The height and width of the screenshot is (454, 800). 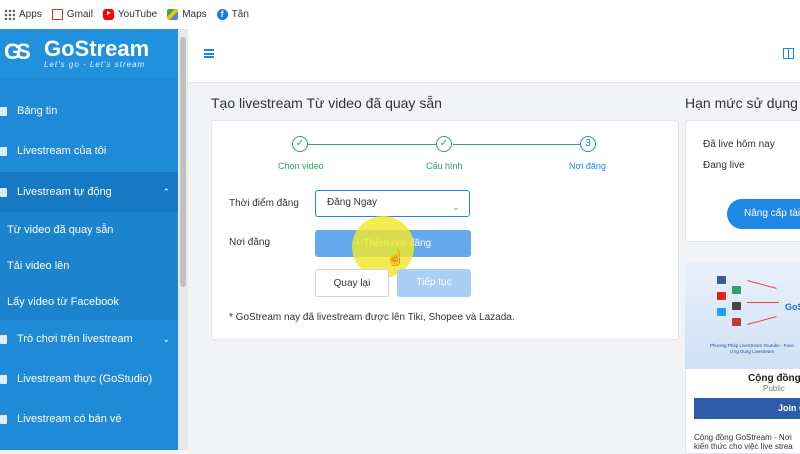 I want to click on step-label-destination: Nơi đăng, so click(x=587, y=166).